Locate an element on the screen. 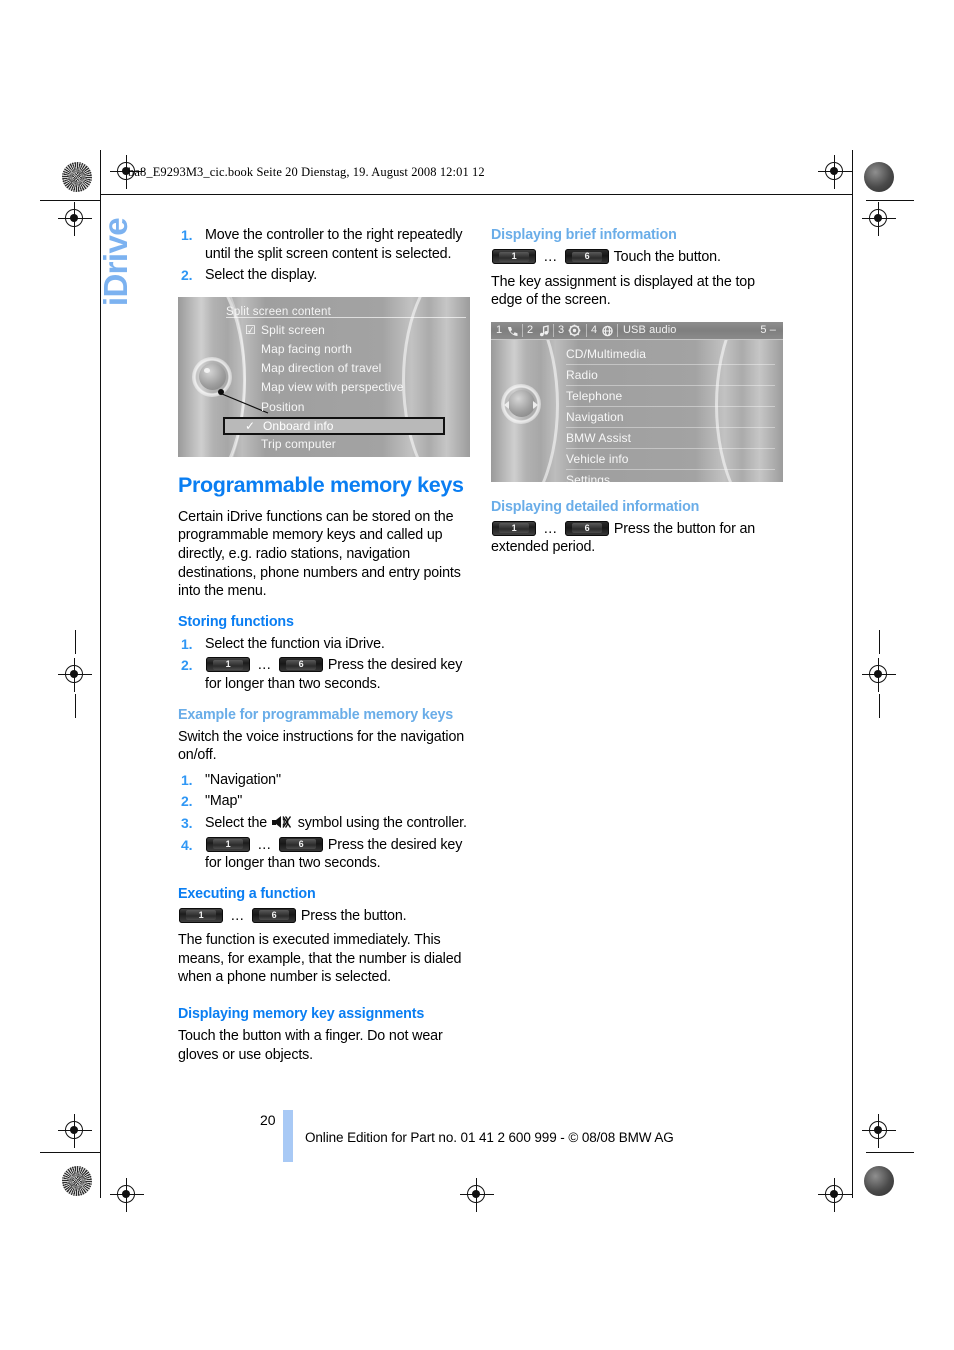  print-rosette-top-left is located at coordinates (77, 177).